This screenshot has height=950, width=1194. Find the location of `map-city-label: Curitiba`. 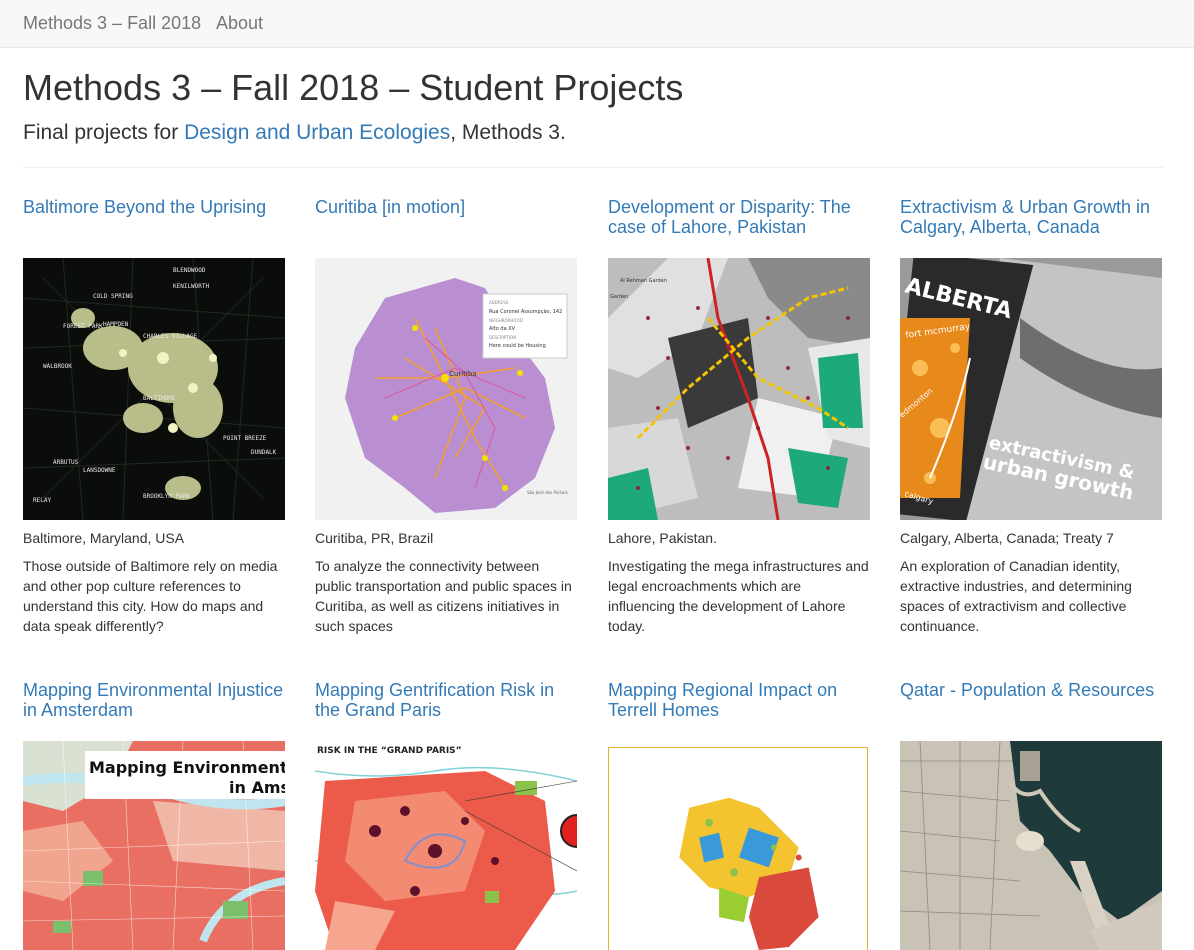

map-city-label: Curitiba is located at coordinates (463, 374).